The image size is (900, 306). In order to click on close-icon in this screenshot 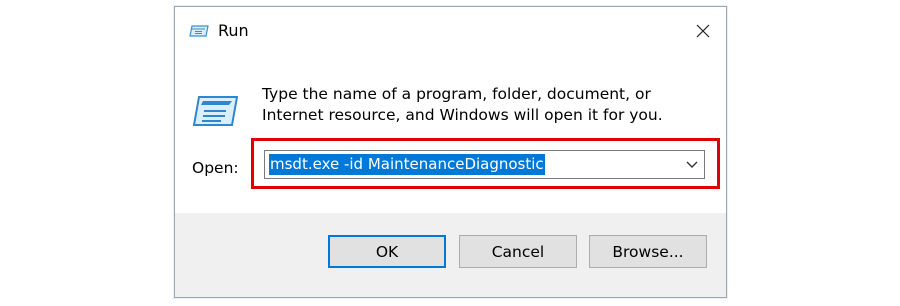, I will do `click(703, 31)`.